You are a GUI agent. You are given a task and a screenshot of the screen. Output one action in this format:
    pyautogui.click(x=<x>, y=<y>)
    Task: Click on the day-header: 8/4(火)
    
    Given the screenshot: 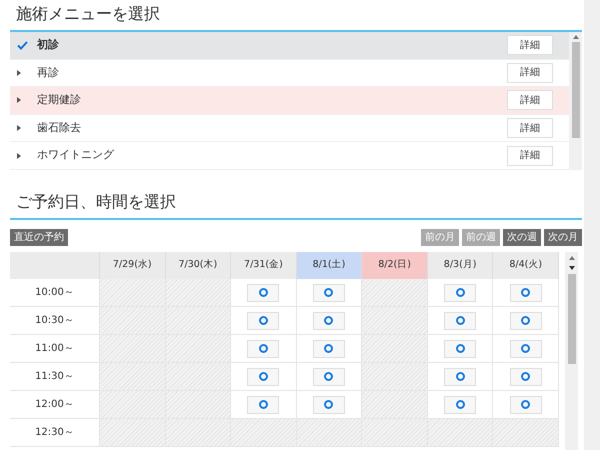 What is the action you would take?
    pyautogui.click(x=526, y=265)
    